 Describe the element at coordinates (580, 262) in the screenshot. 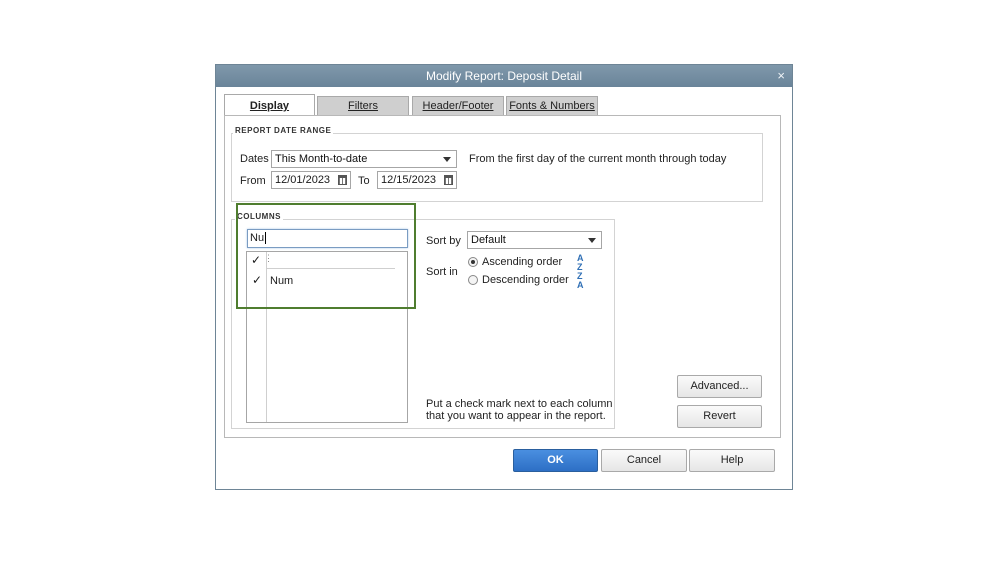

I see `sort-ascending-icon: AZ` at that location.